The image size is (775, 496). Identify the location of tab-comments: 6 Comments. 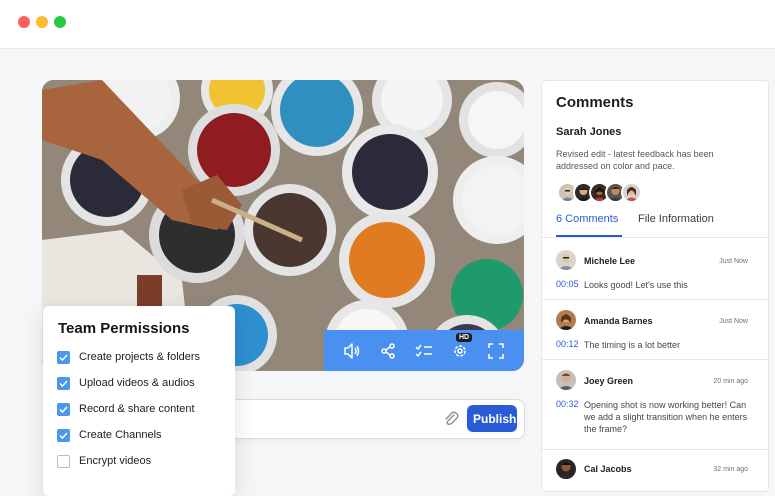
(587, 219).